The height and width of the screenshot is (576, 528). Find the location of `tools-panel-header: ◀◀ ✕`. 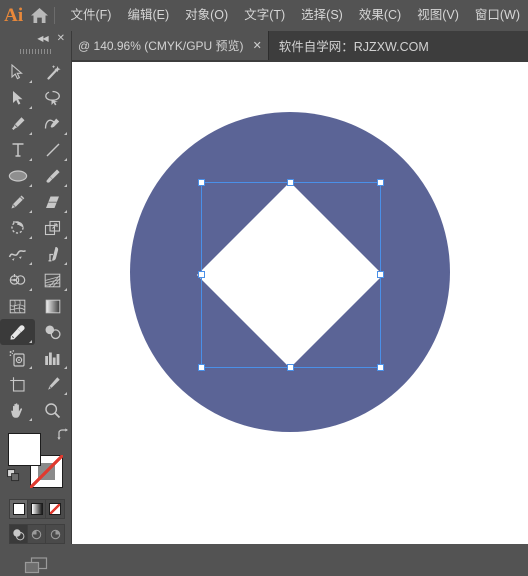

tools-panel-header: ◀◀ ✕ is located at coordinates (35, 38).